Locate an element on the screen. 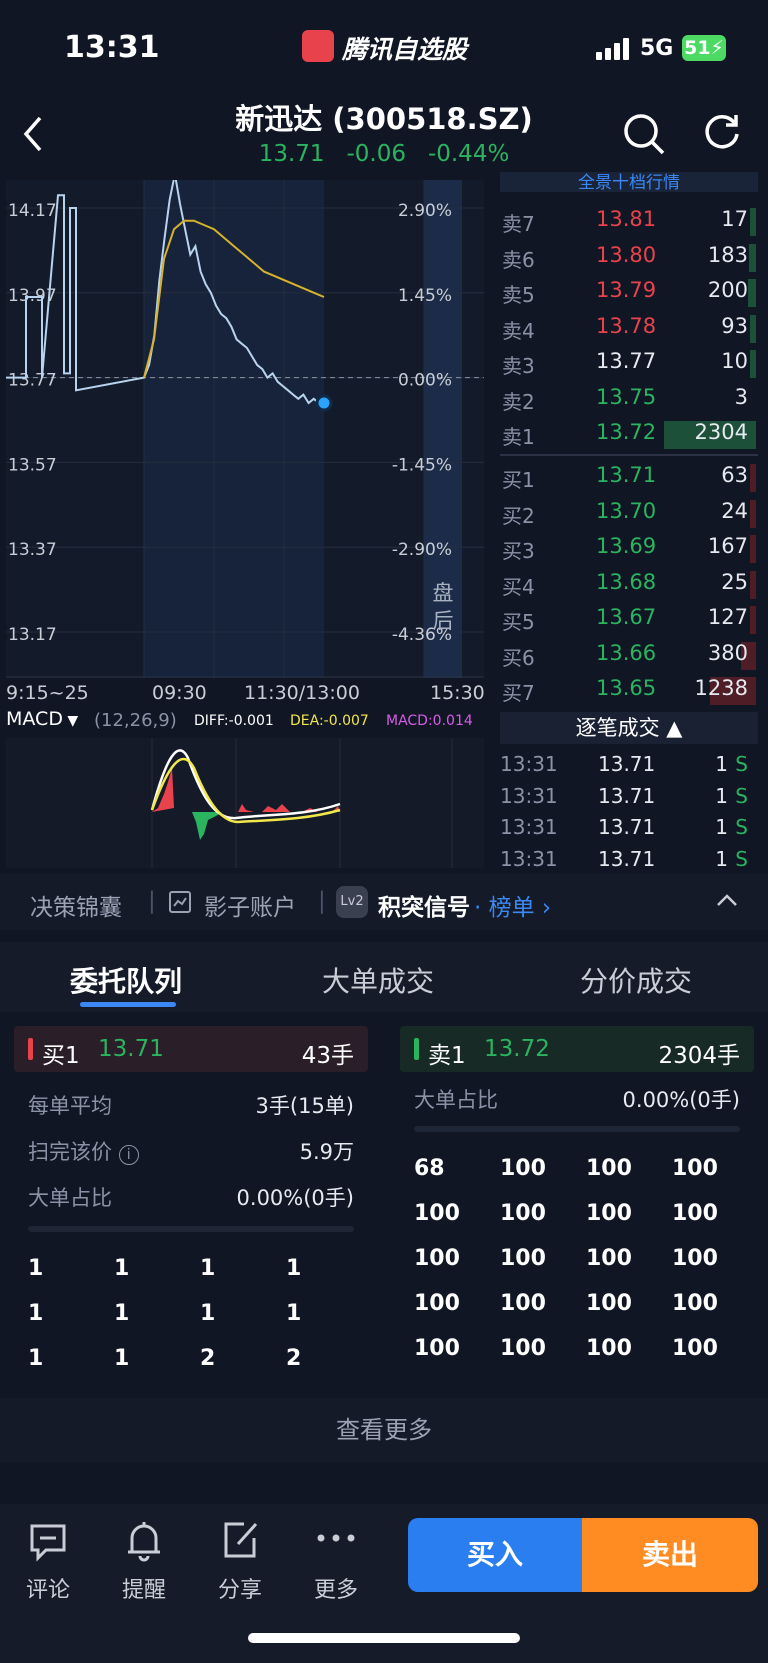 This screenshot has width=768, height=1663. battery-icon: 51⚡ is located at coordinates (704, 48).